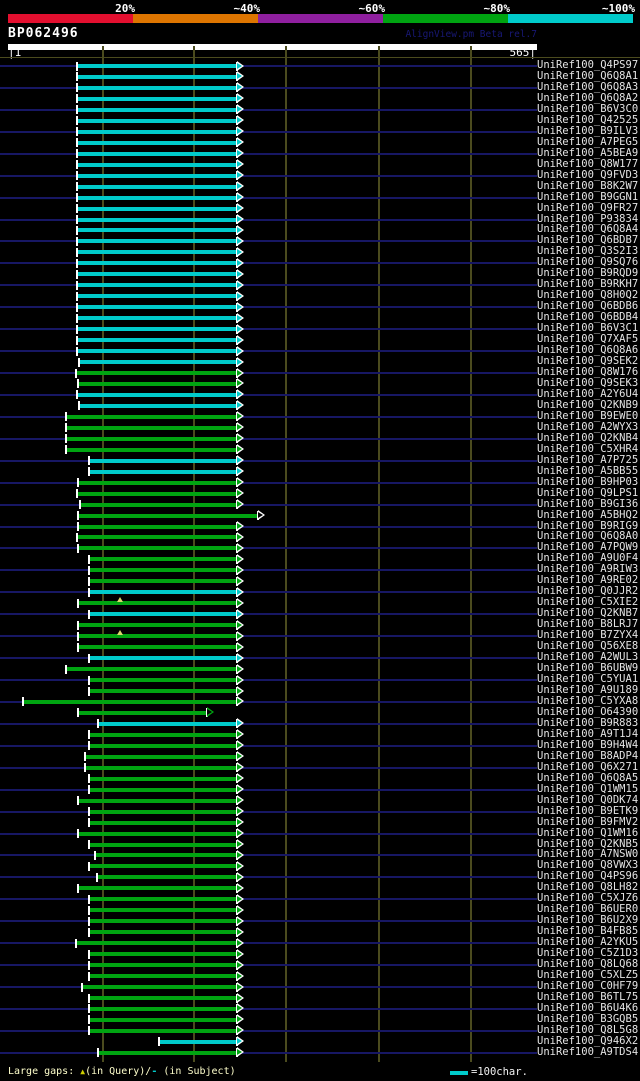 Image resolution: width=640 pixels, height=1081 pixels. I want to click on query-gap-marker-icon, so click(119, 633).